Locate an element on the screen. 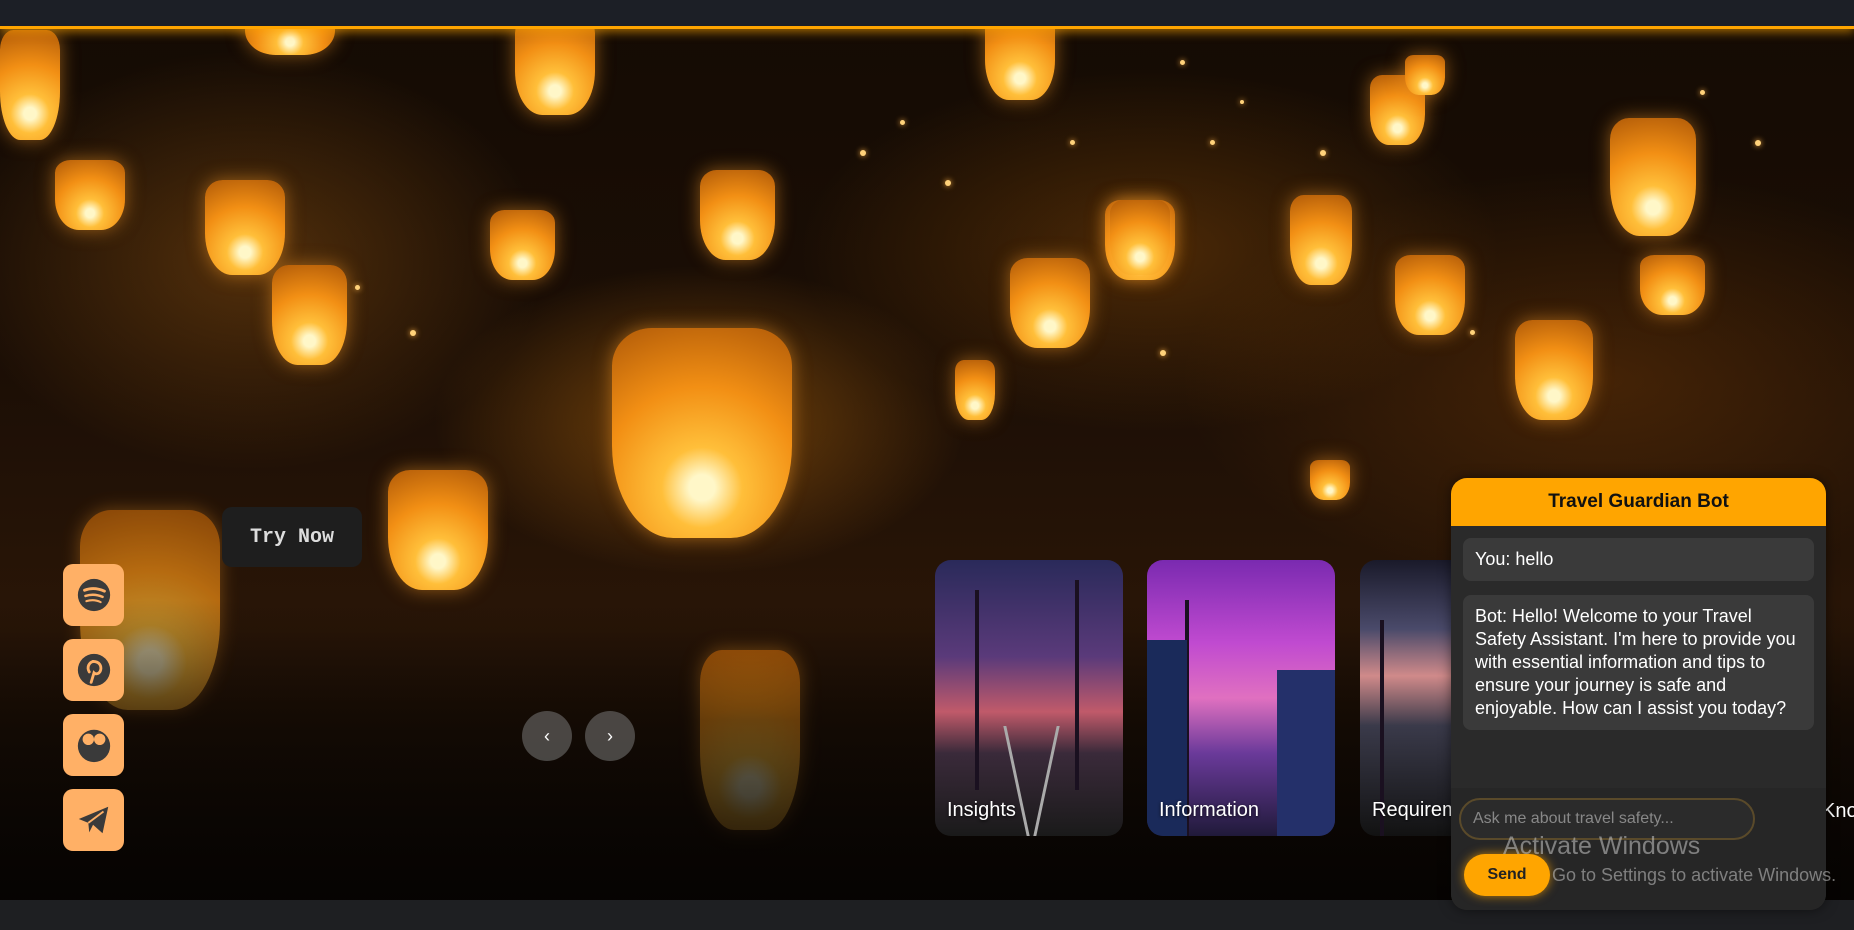 This screenshot has width=1854, height=930. carousel-prev-button: ‹ is located at coordinates (547, 736).